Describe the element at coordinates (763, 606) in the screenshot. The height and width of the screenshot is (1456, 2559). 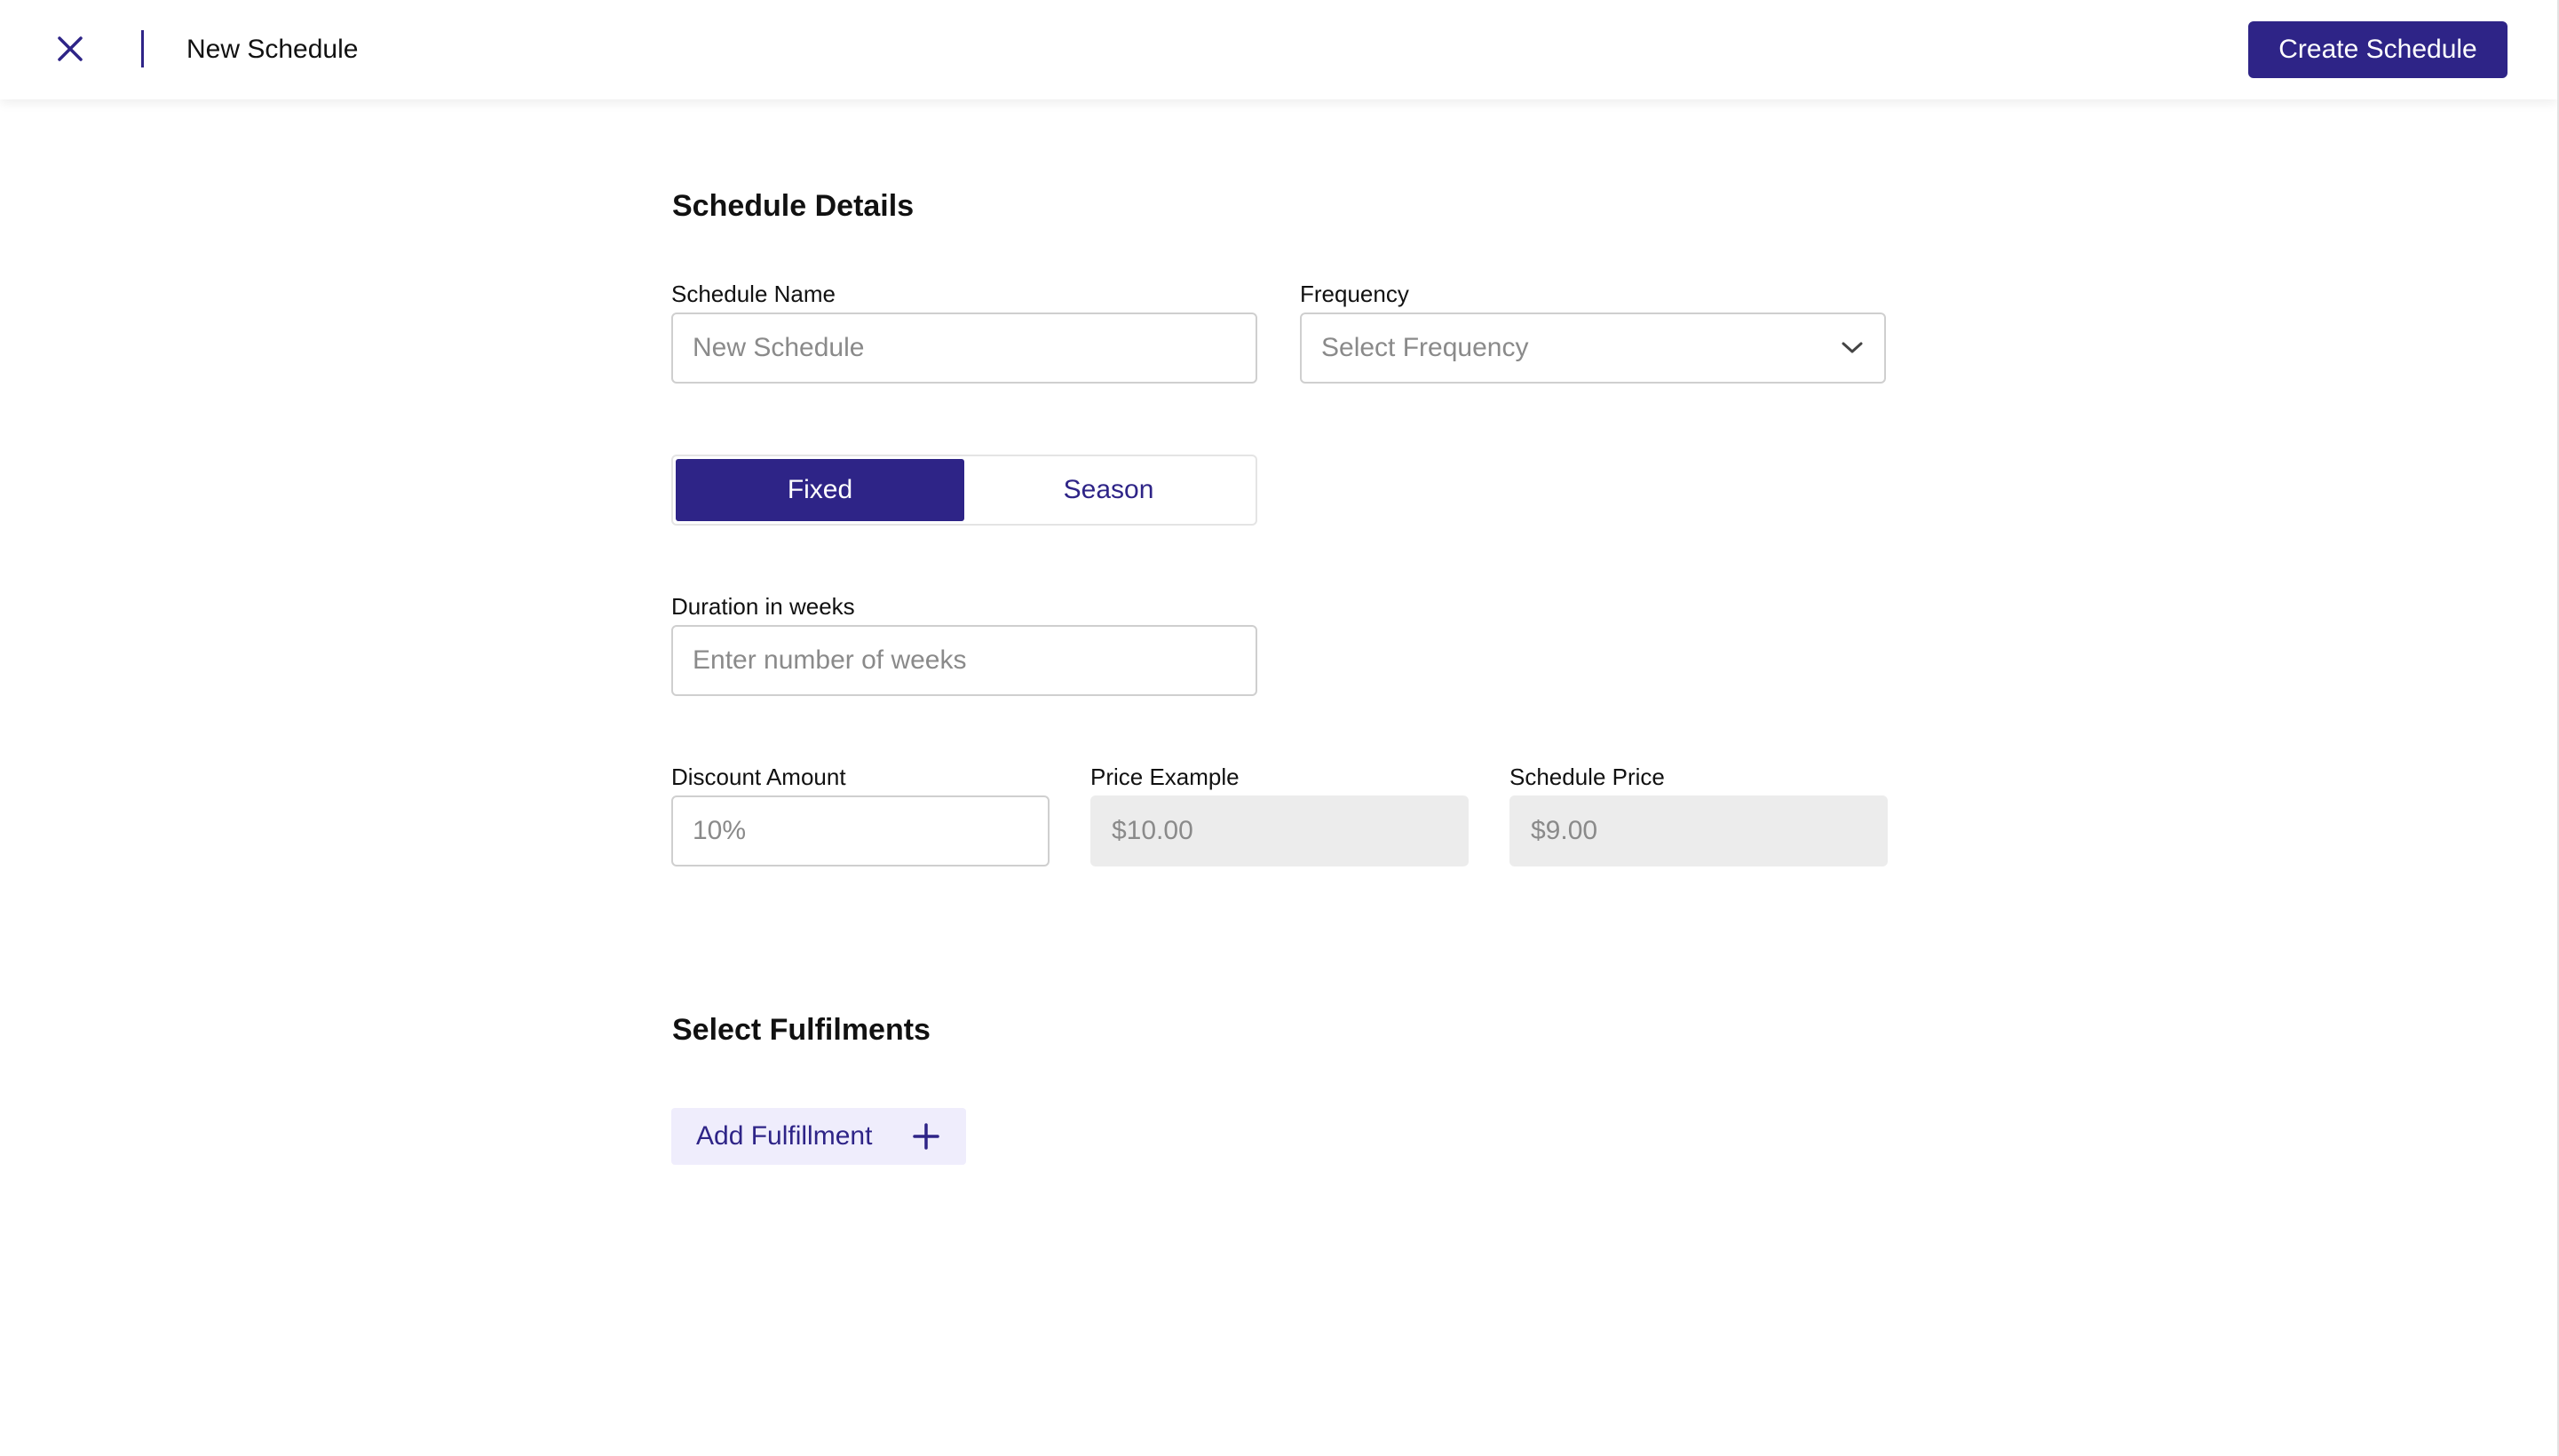
I see `duration-label: Duration in weeks` at that location.